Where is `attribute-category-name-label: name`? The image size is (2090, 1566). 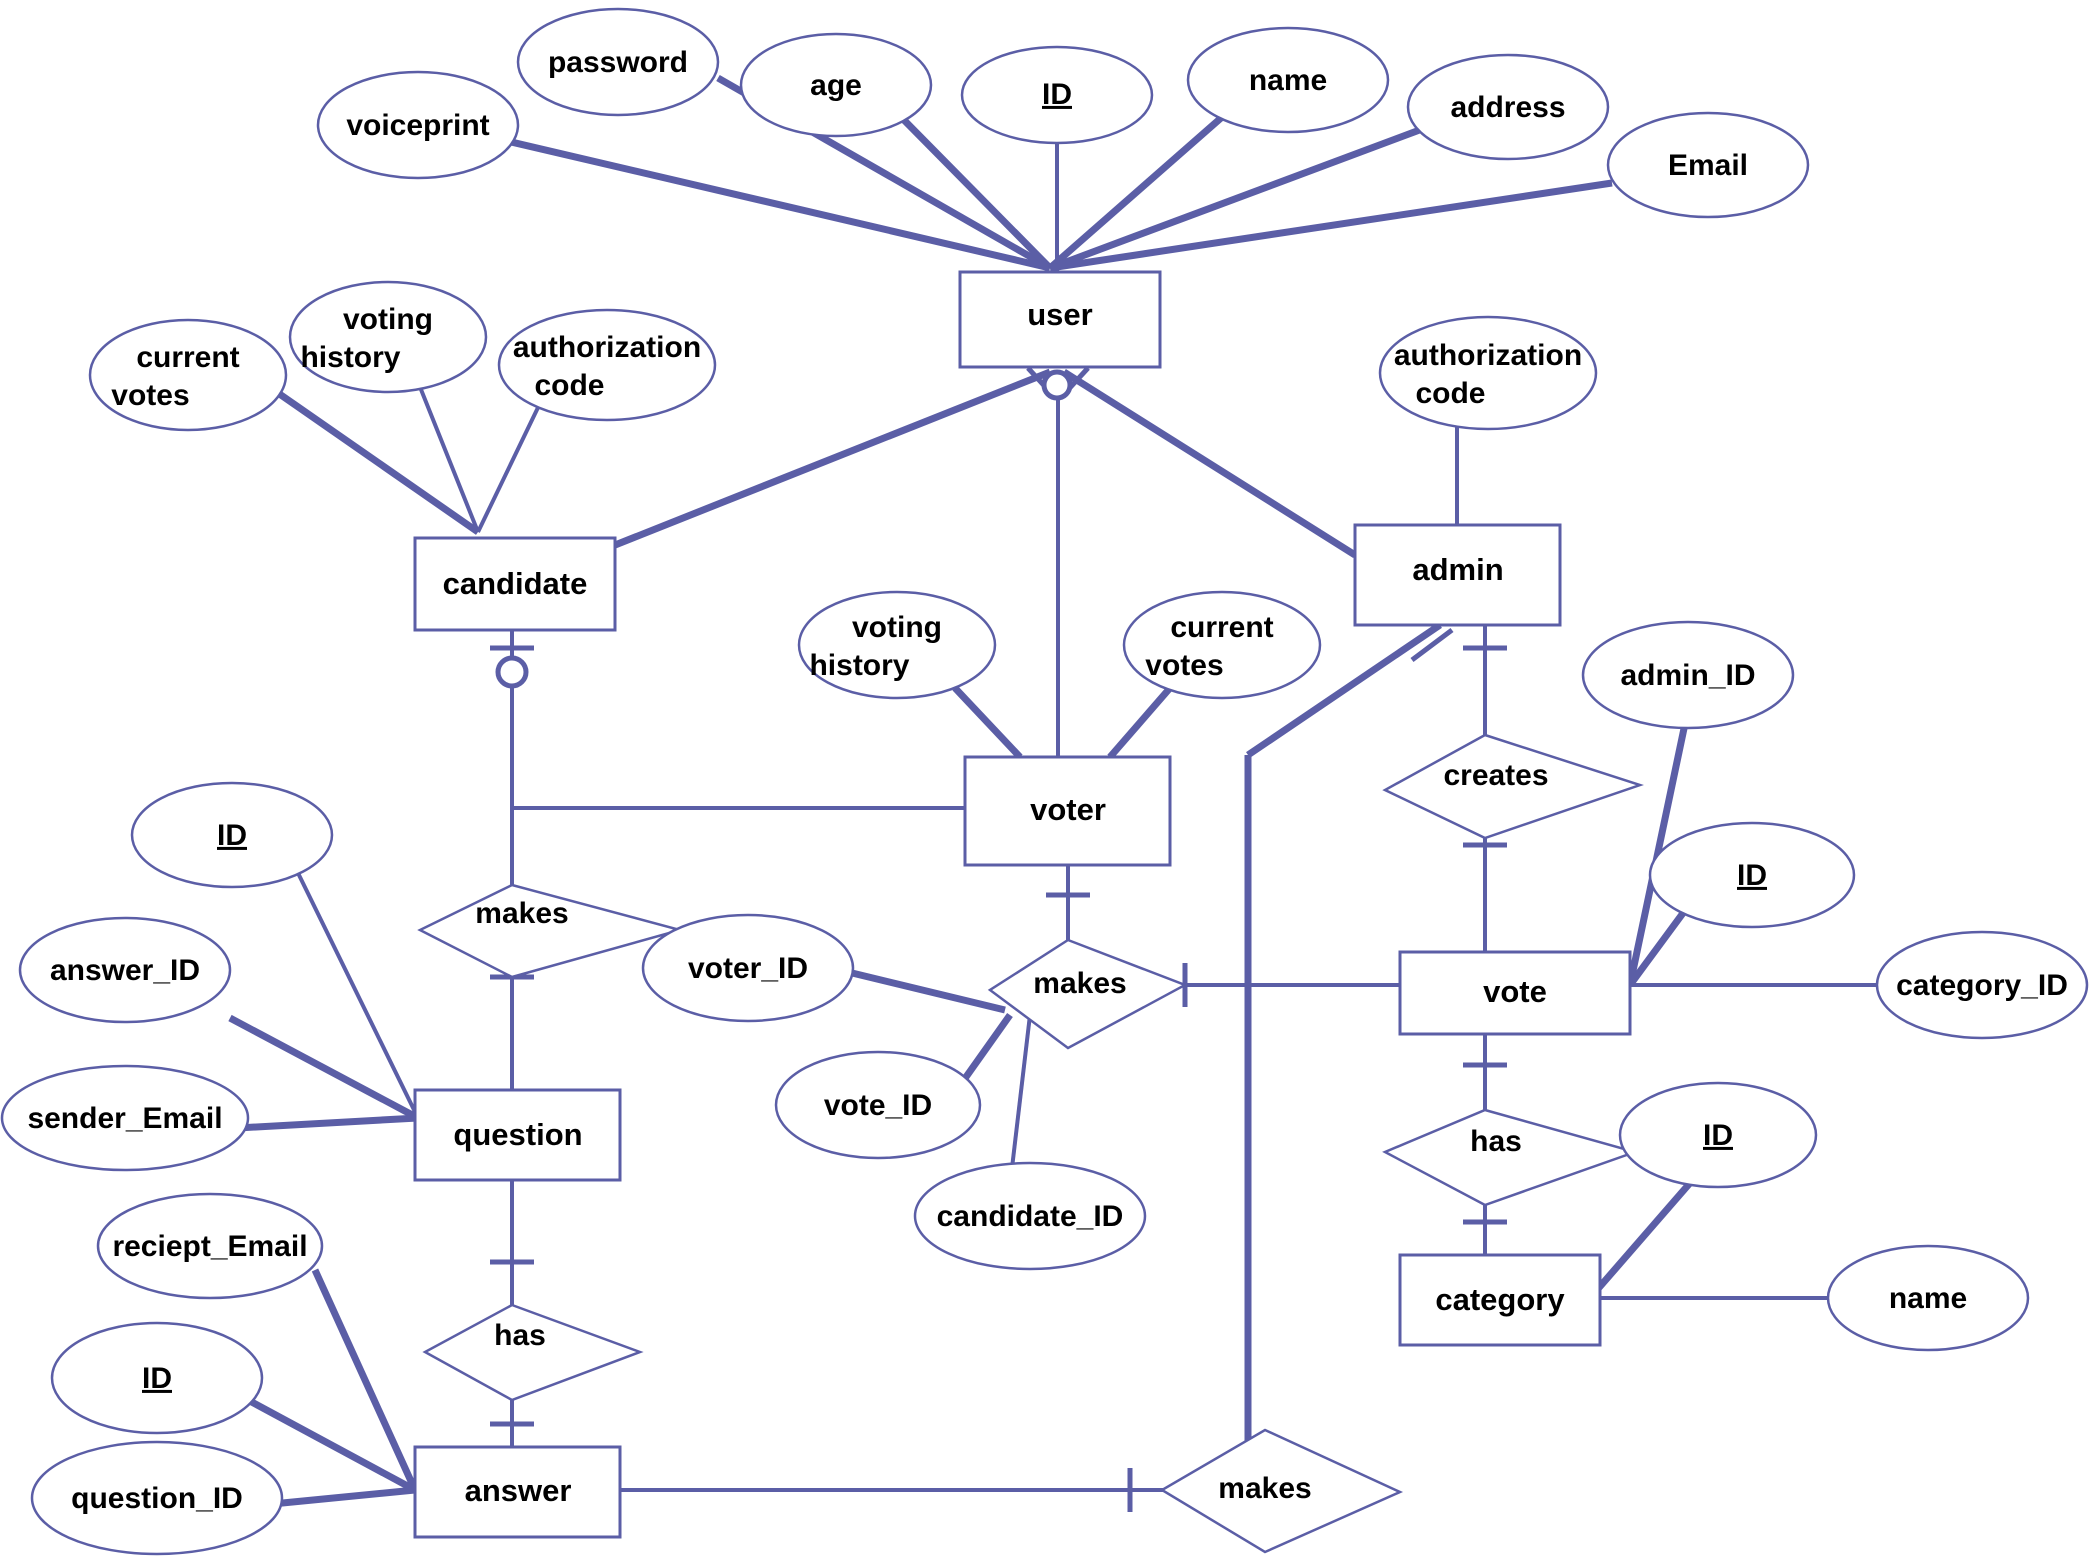
attribute-category-name-label: name is located at coordinates (1928, 1298).